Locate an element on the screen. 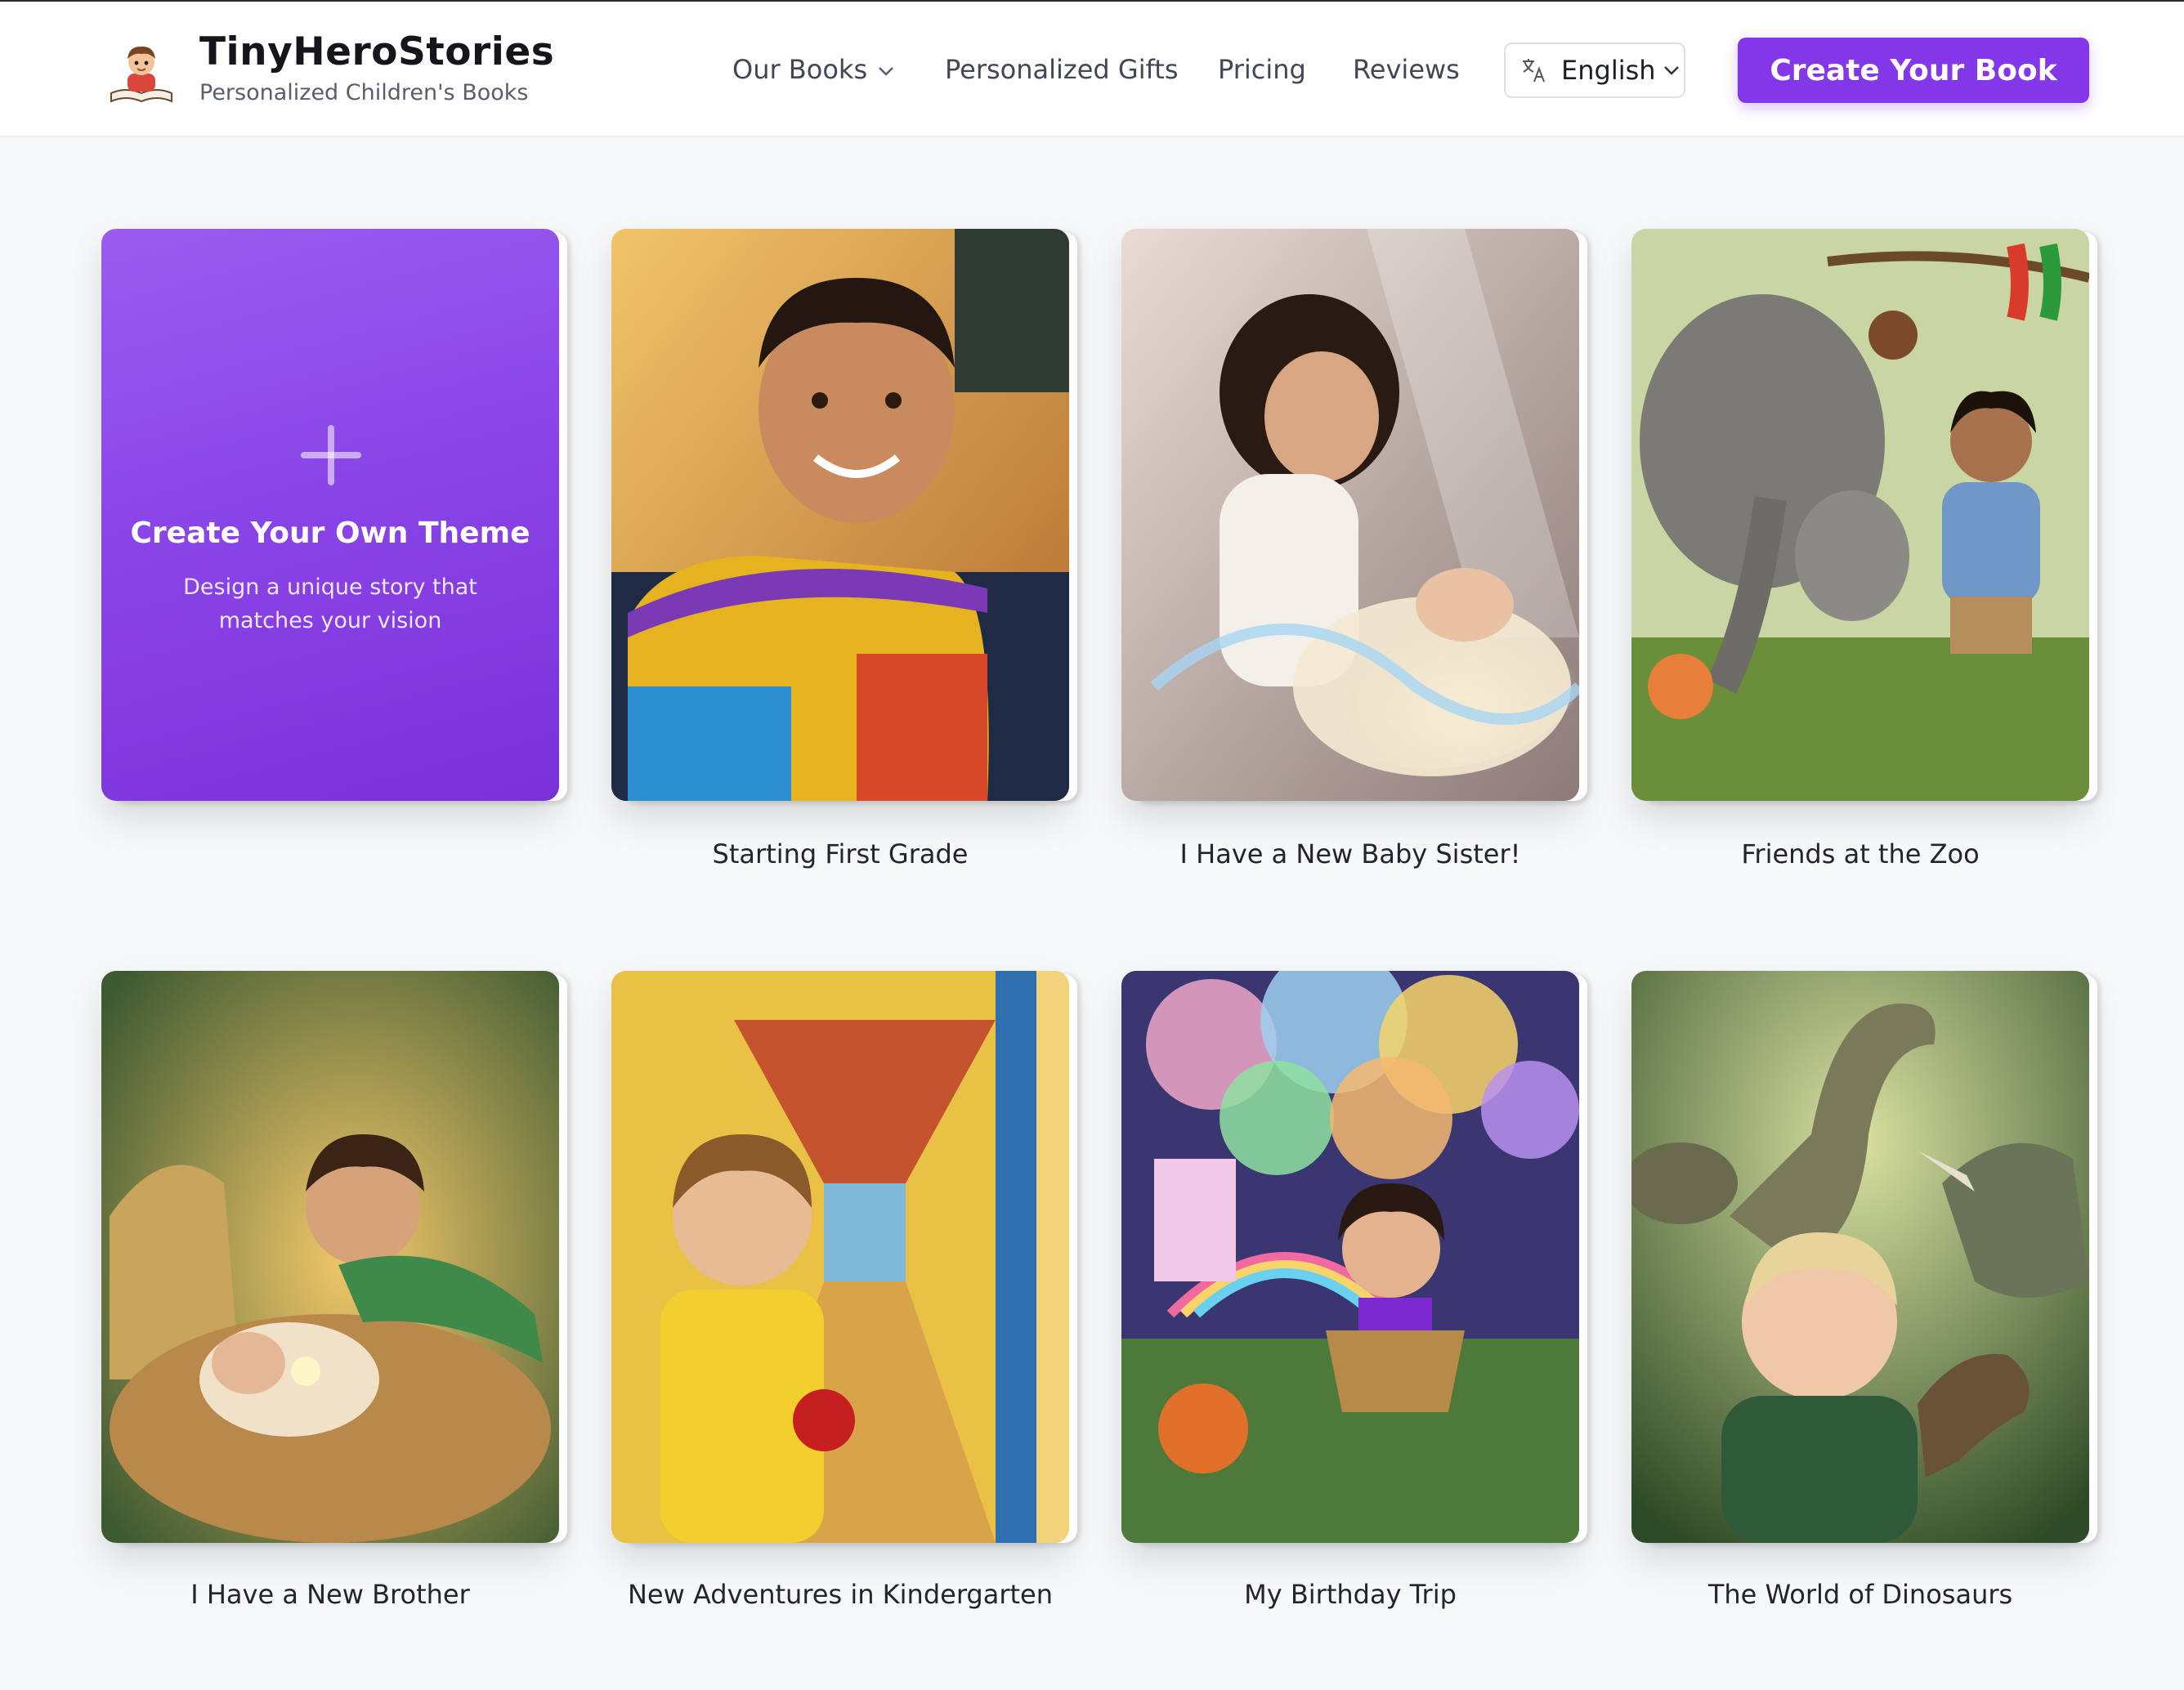 Image resolution: width=2184 pixels, height=1690 pixels. brand-subtitle: Personalized Children's Books is located at coordinates (364, 92).